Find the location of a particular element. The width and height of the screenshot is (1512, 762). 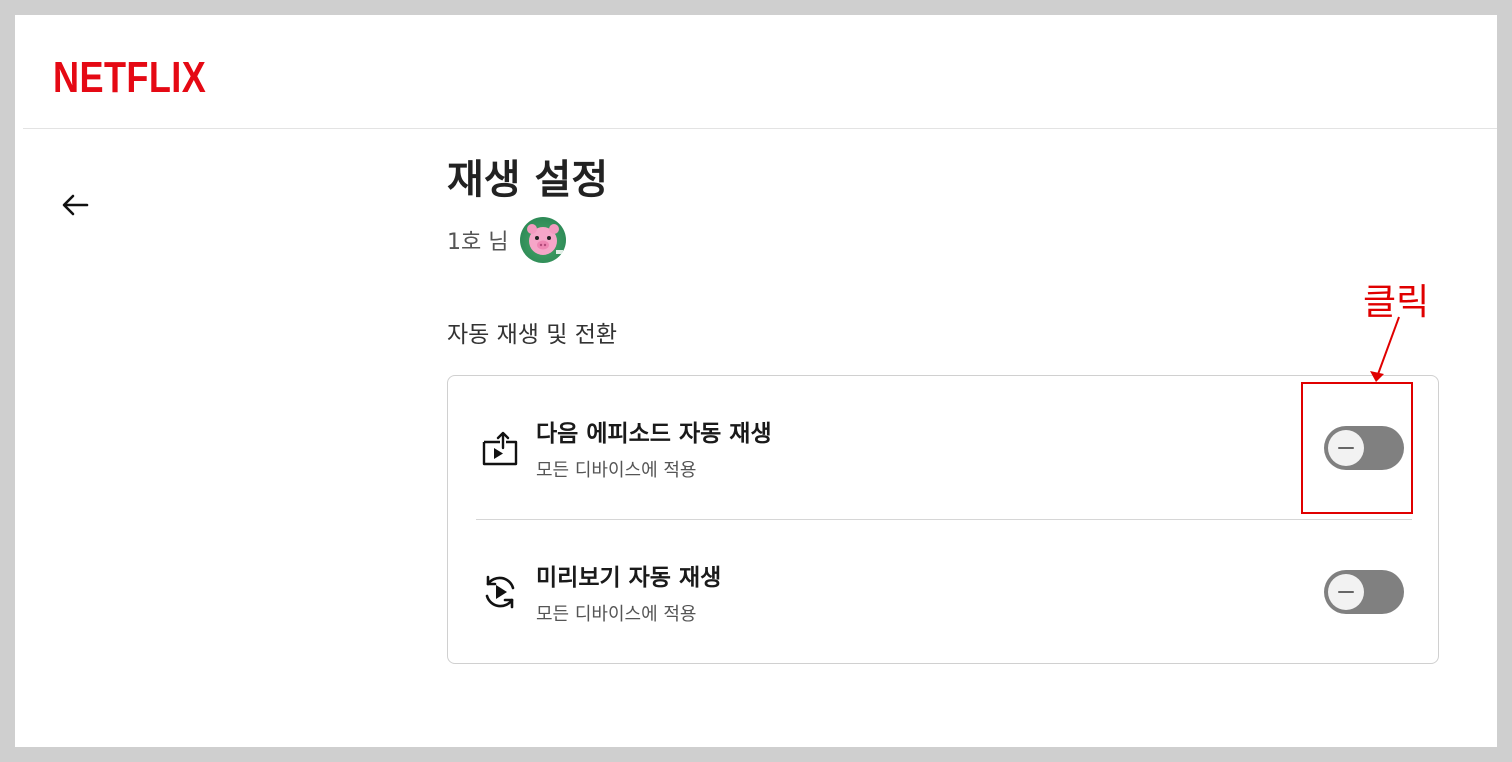

annotation-arrow-icon is located at coordinates (1385, 349).